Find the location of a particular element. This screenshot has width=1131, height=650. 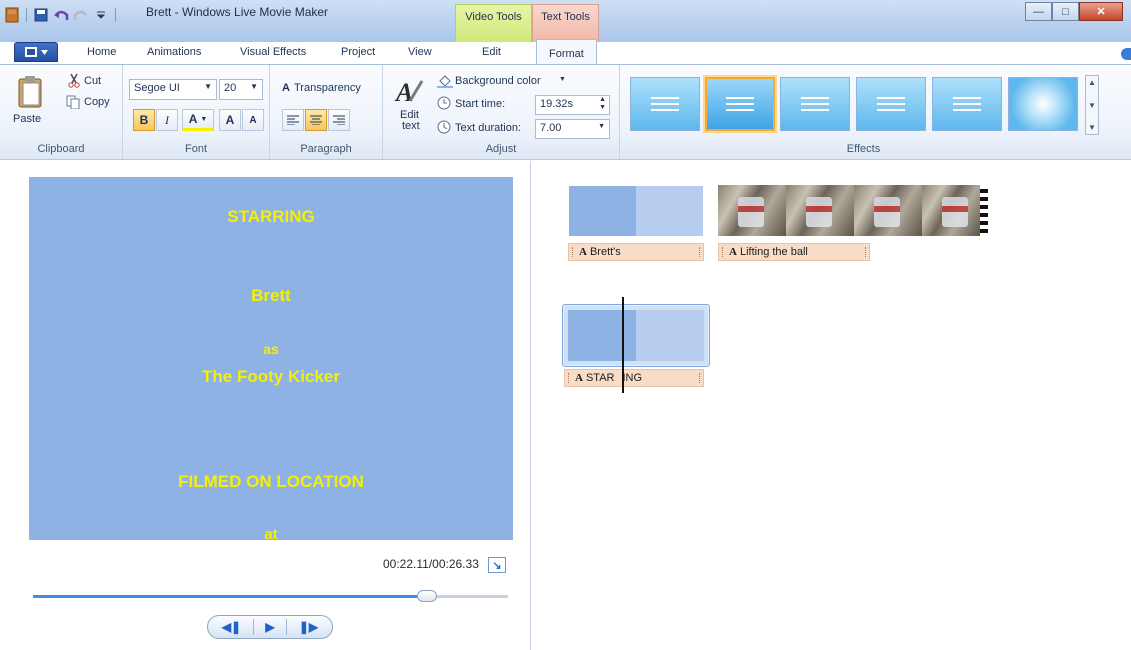

start-time-input: 19.32s ▲ ▼ is located at coordinates (572, 105).